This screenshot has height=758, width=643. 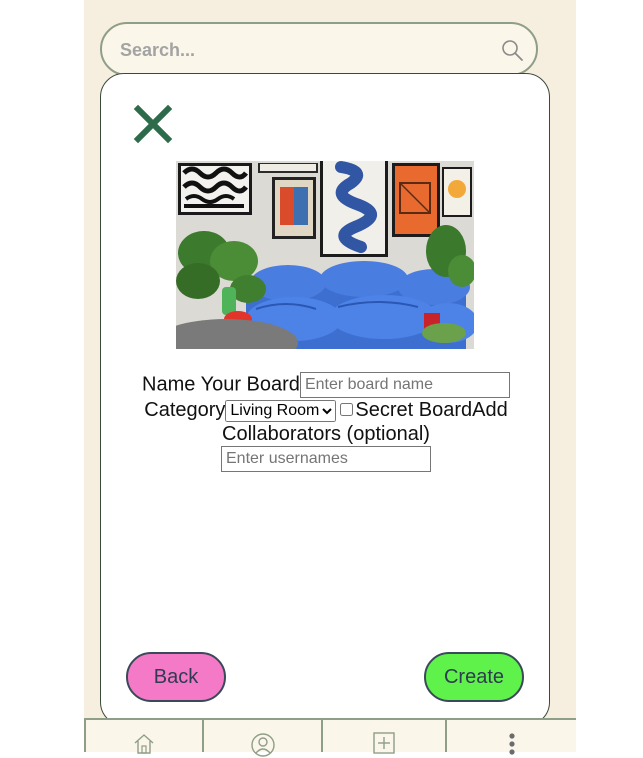 What do you see at coordinates (347, 409) in the screenshot?
I see `secret-board-checkbox` at bounding box center [347, 409].